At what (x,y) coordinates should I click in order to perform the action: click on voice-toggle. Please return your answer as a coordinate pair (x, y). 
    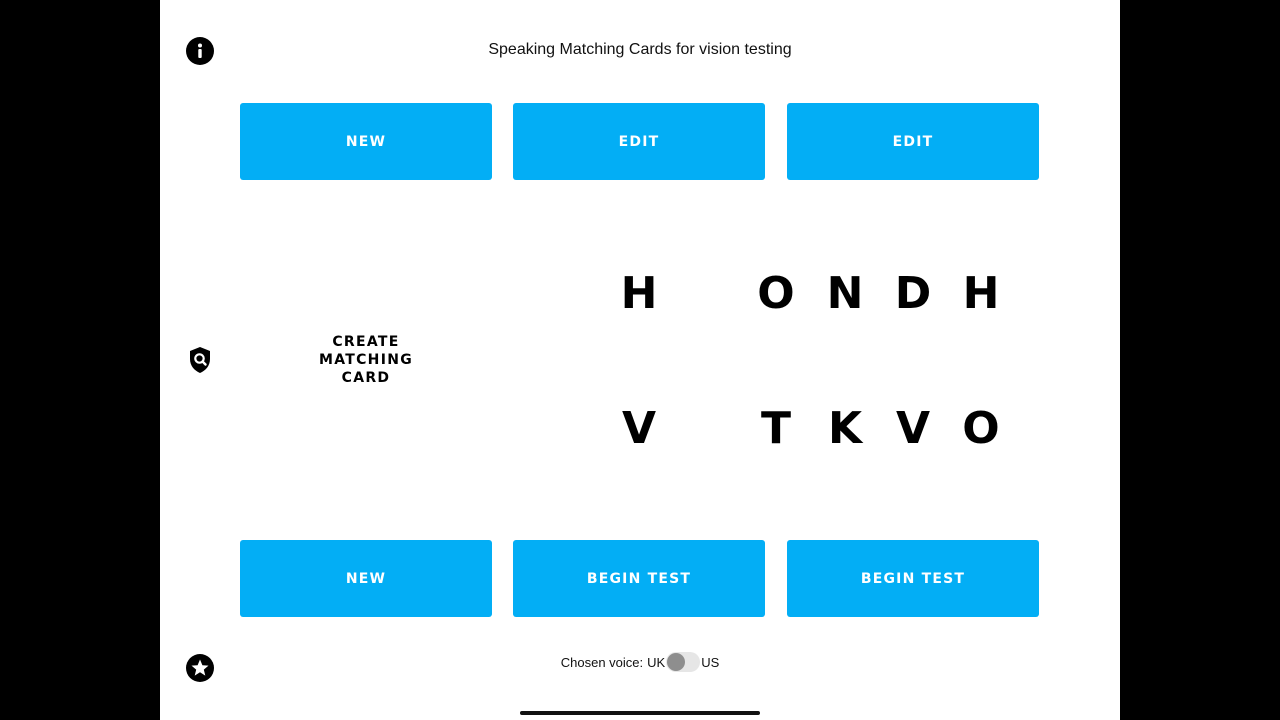
    Looking at the image, I should click on (683, 662).